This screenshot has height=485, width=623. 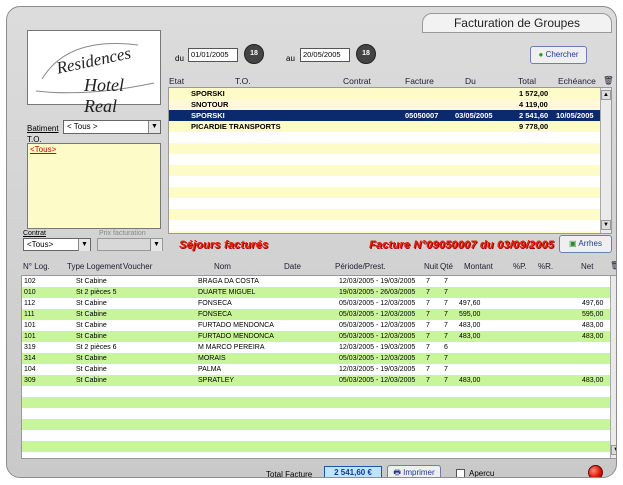 What do you see at coordinates (613, 367) in the screenshot?
I see `stays-grid-scrollbar: ▼` at bounding box center [613, 367].